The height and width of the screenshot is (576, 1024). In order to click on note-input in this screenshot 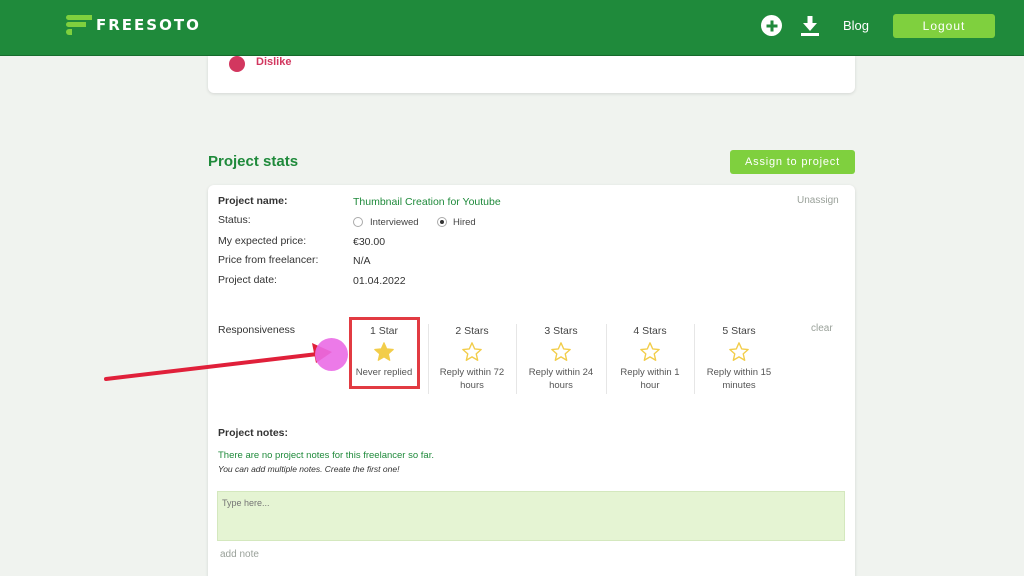, I will do `click(531, 516)`.